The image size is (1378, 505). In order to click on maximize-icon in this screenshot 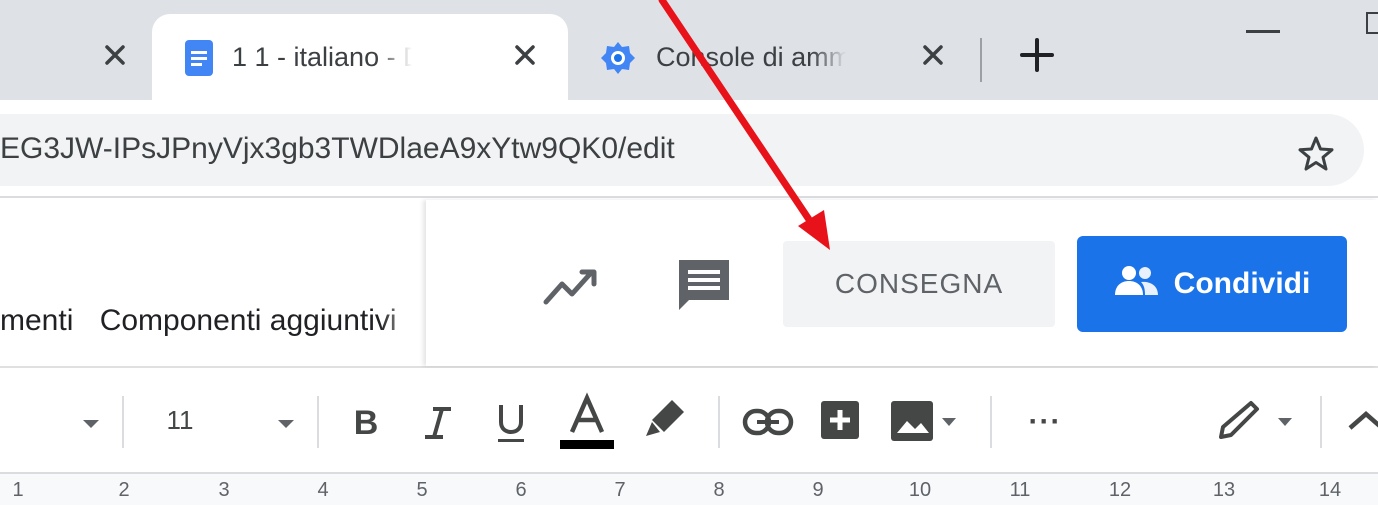, I will do `click(1372, 23)`.